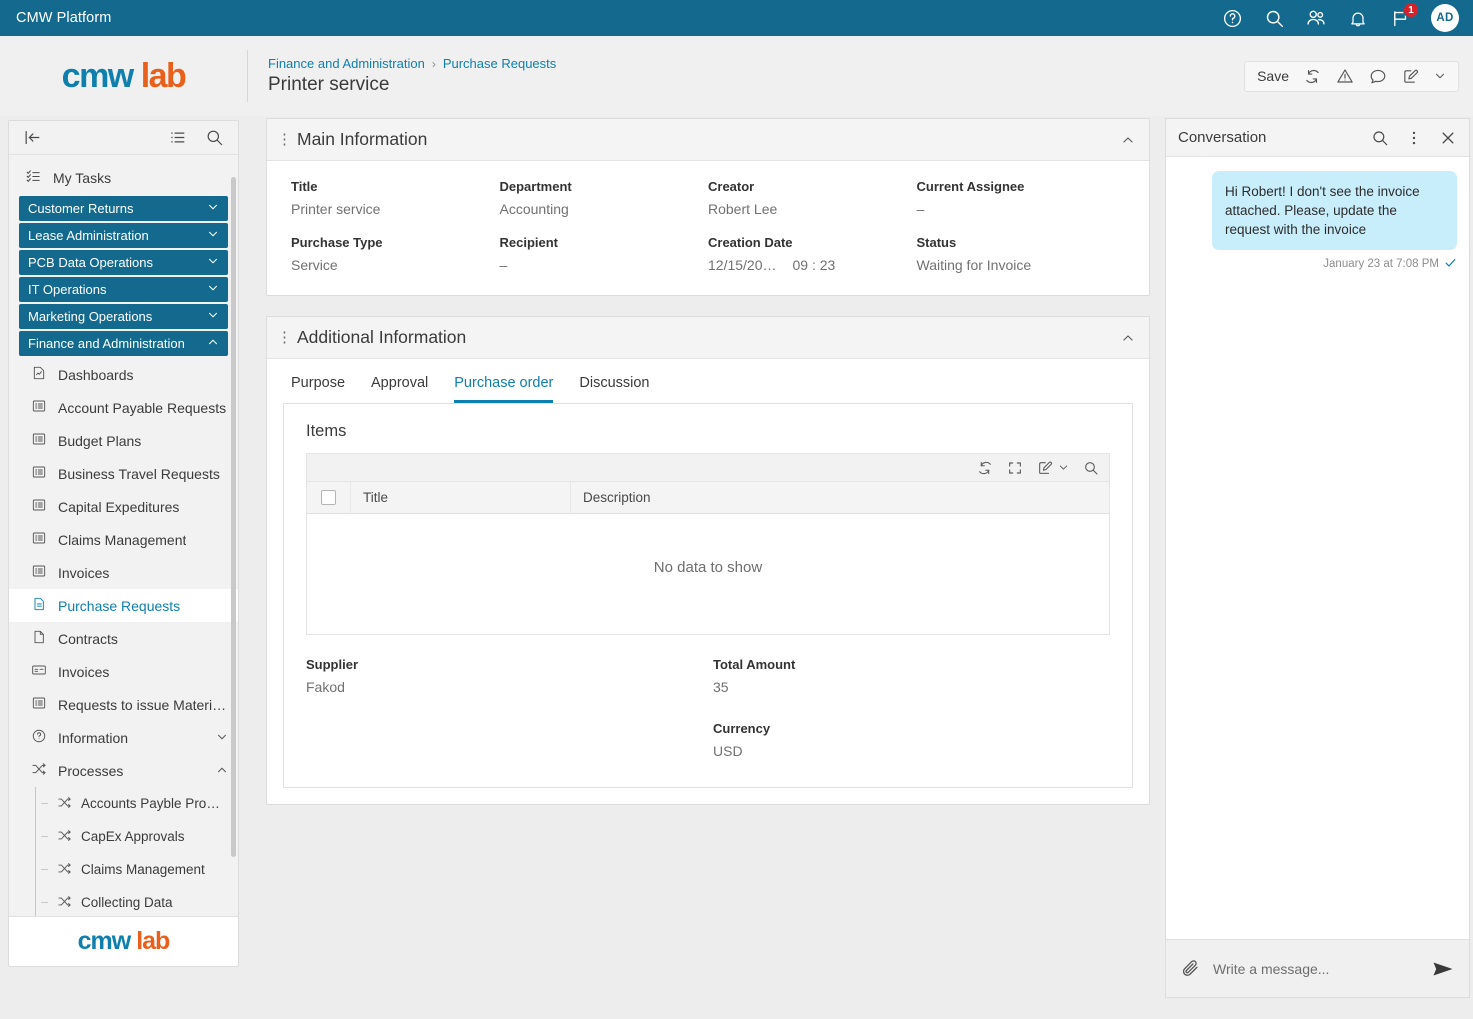 The height and width of the screenshot is (1019, 1473). I want to click on collapse-left-icon, so click(32, 137).